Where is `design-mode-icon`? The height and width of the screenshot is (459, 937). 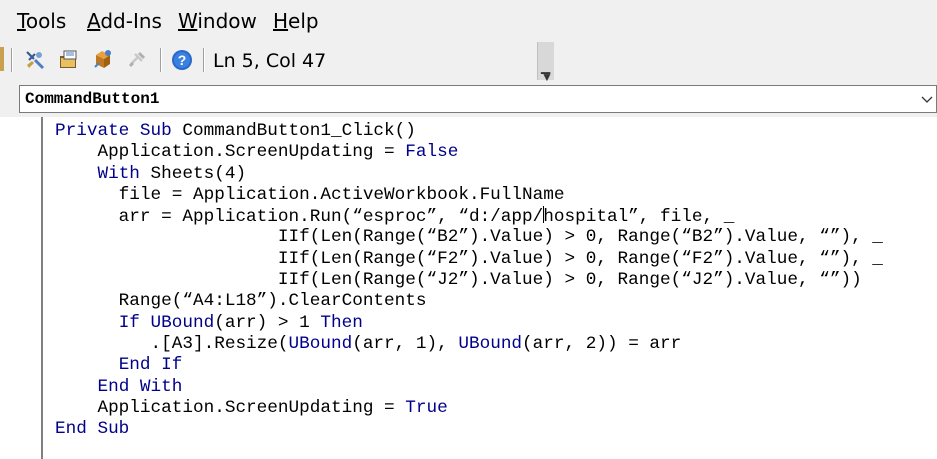 design-mode-icon is located at coordinates (35, 60).